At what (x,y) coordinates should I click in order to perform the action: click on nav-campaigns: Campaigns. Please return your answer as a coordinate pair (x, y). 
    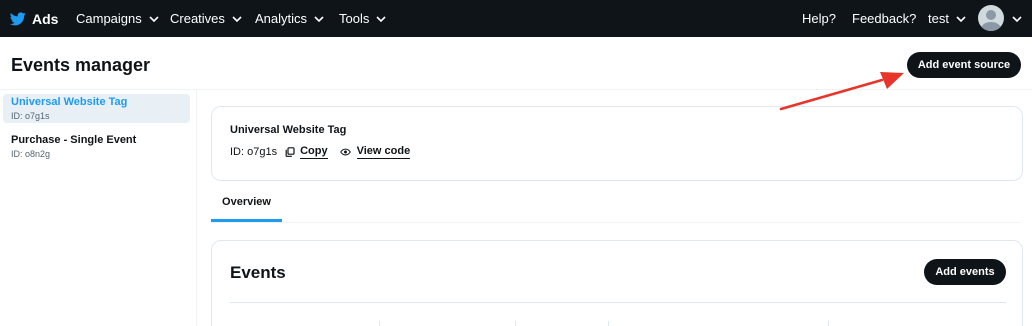
    Looking at the image, I should click on (117, 18).